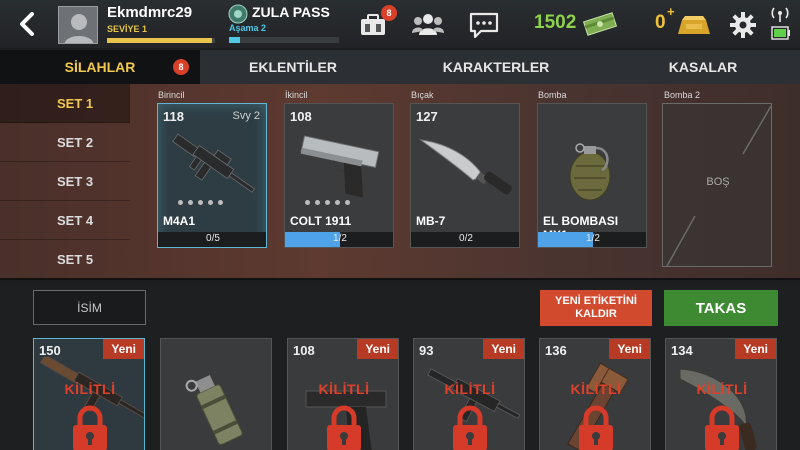  I want to click on empty-slot-label: BOŞ, so click(718, 182).